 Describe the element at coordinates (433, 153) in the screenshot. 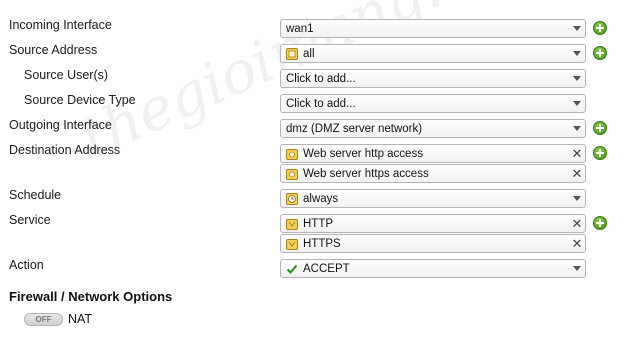

I see `destination-address-item: Web server http access ✕` at that location.